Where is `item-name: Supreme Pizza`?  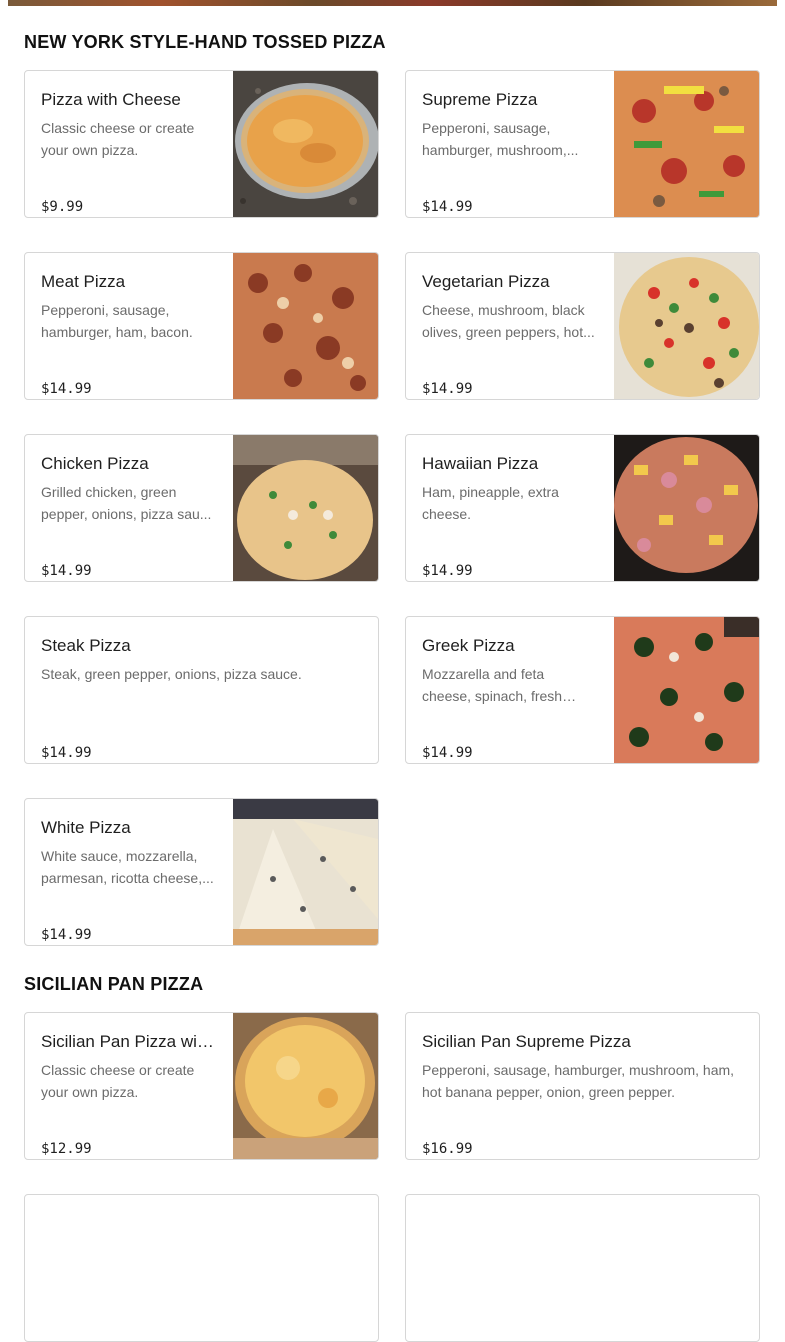 item-name: Supreme Pizza is located at coordinates (480, 99).